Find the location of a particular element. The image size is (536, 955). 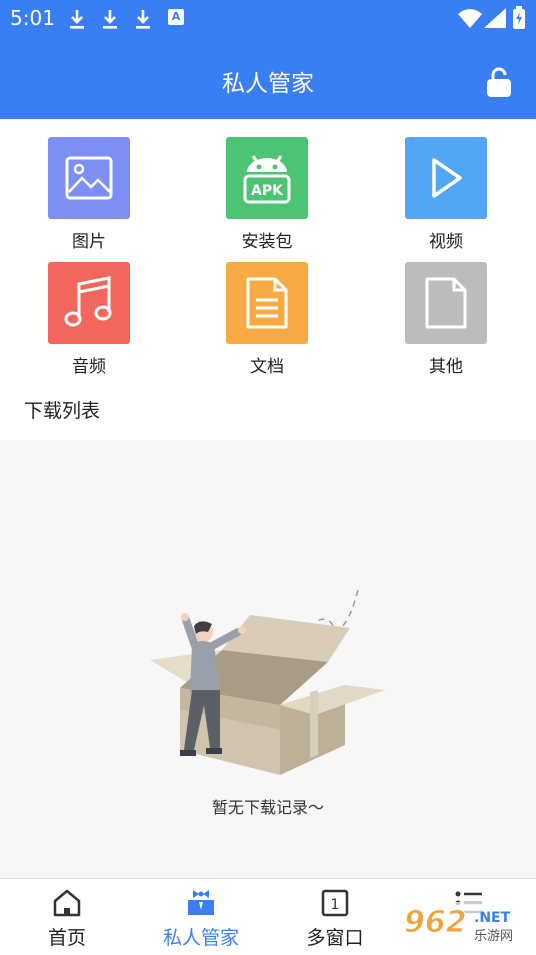

category-label: 视频 is located at coordinates (446, 242).